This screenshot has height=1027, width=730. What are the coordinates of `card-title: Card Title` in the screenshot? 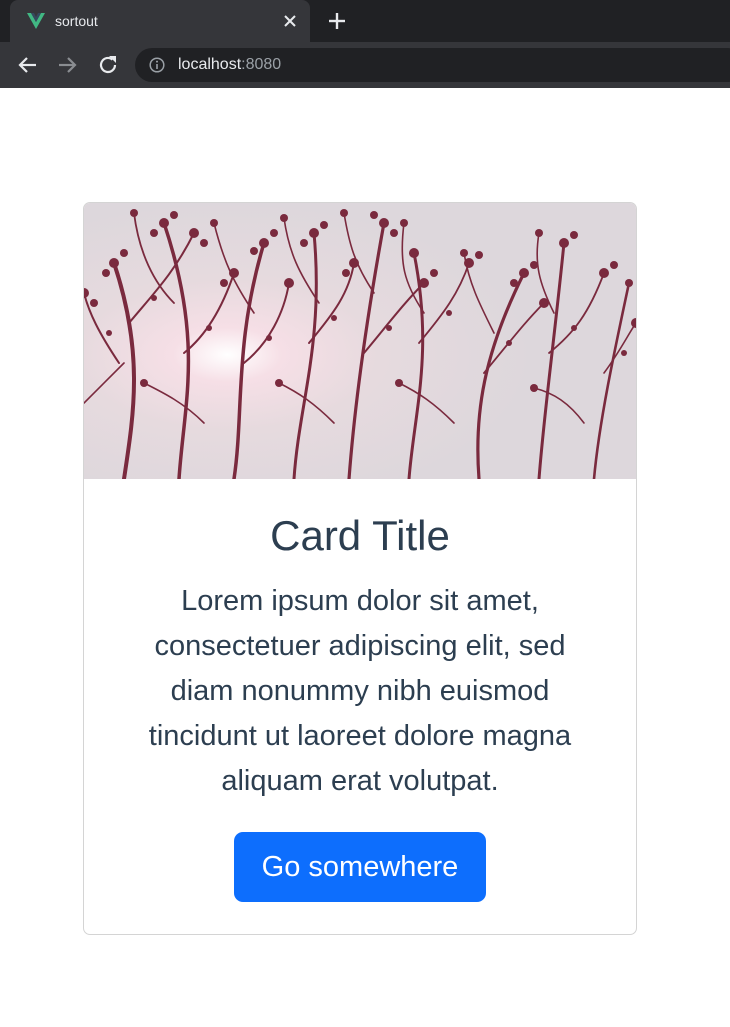 It's located at (360, 535).